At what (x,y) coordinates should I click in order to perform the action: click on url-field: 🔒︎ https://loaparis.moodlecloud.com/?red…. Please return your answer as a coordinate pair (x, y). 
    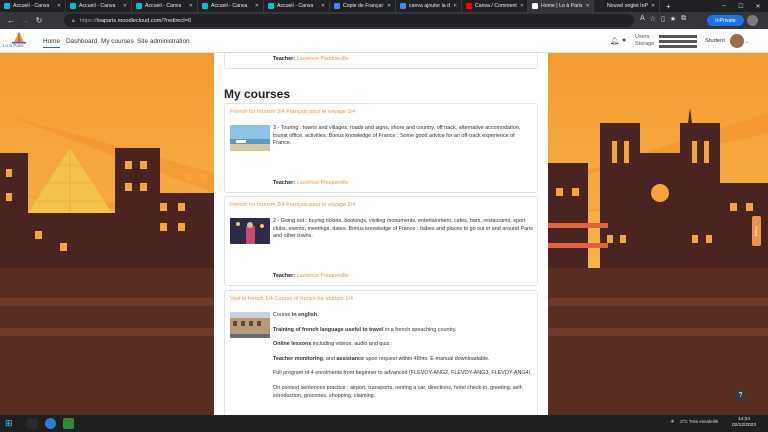
    Looking at the image, I should click on (349, 20).